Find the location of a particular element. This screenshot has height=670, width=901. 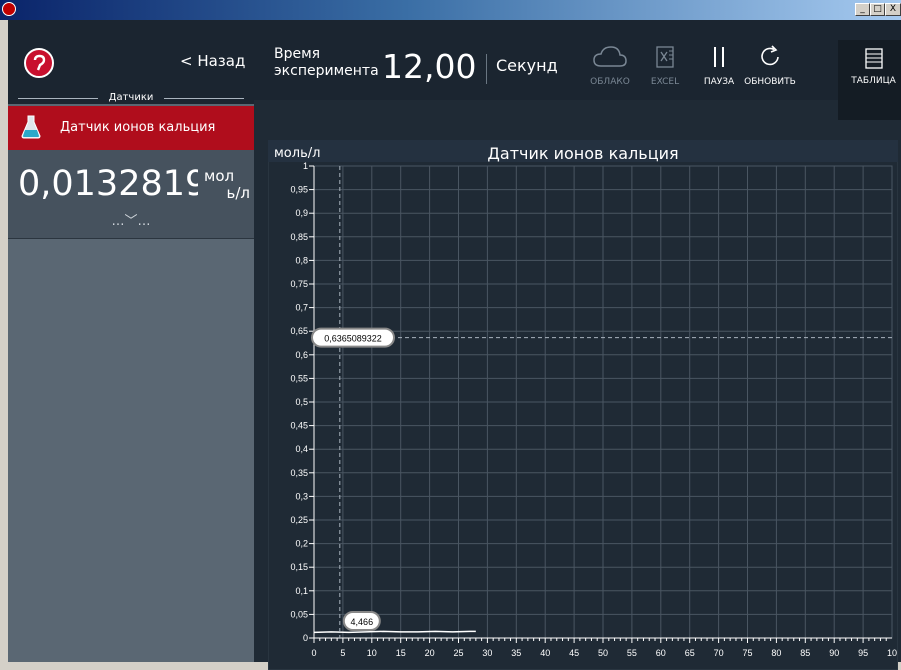

excel-icon is located at coordinates (665, 60).